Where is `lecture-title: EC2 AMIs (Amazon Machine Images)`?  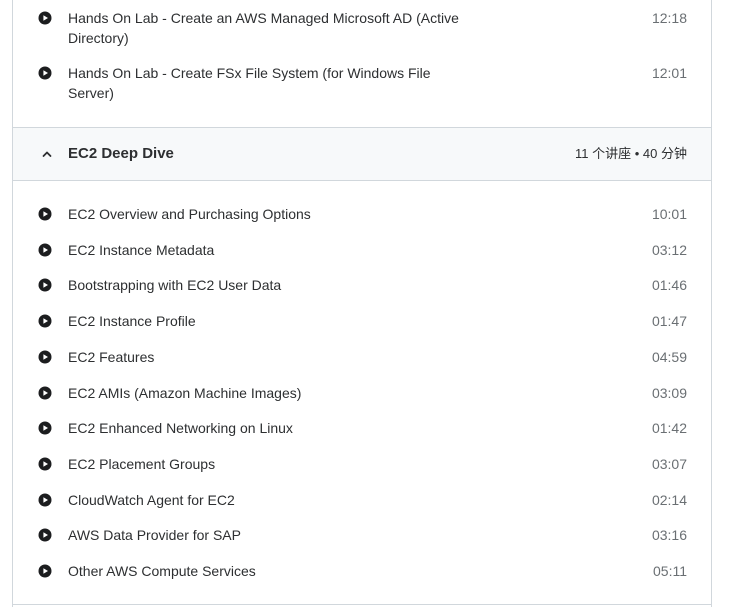
lecture-title: EC2 AMIs (Amazon Machine Images) is located at coordinates (185, 392).